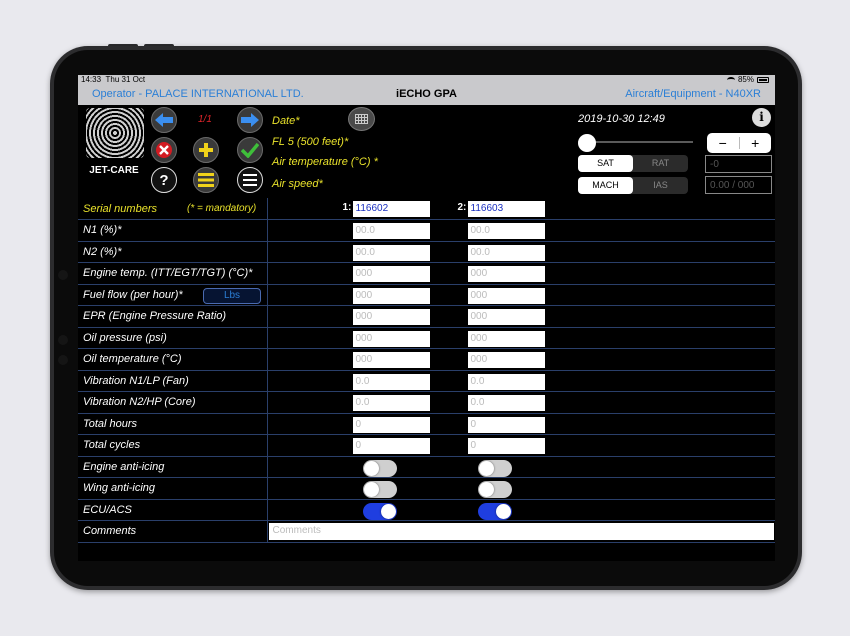 This screenshot has height=636, width=850. What do you see at coordinates (102, 251) in the screenshot?
I see `parameter-label-text: N2 (%)*` at bounding box center [102, 251].